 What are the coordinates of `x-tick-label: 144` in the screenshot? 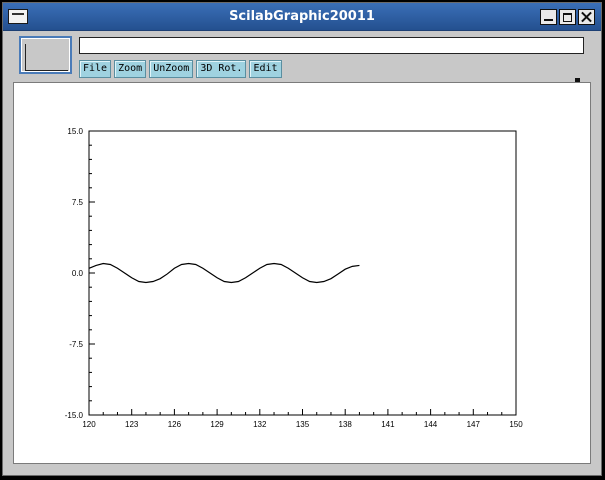 It's located at (431, 424).